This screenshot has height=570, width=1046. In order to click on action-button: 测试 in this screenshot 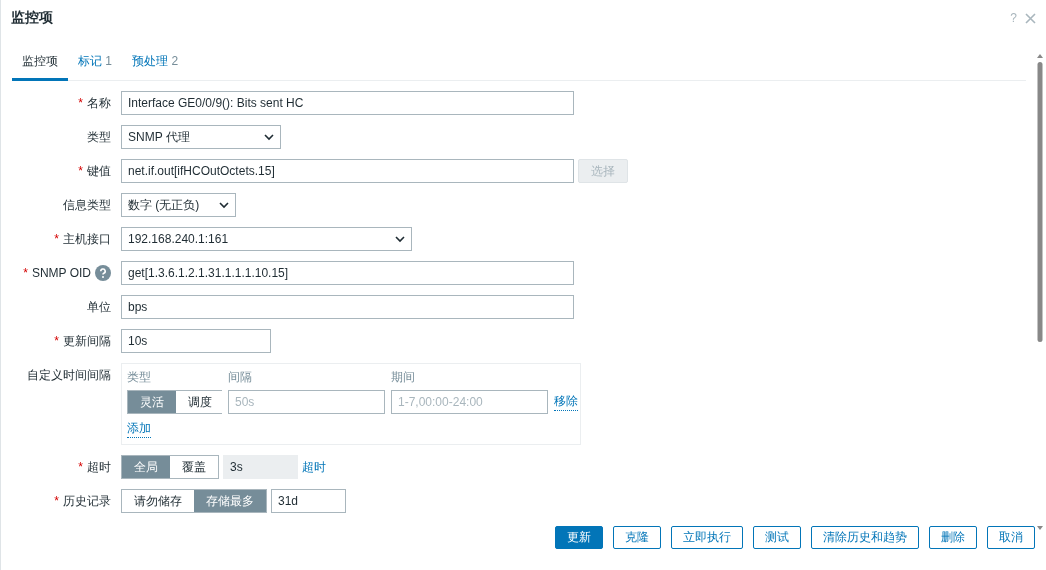, I will do `click(777, 537)`.